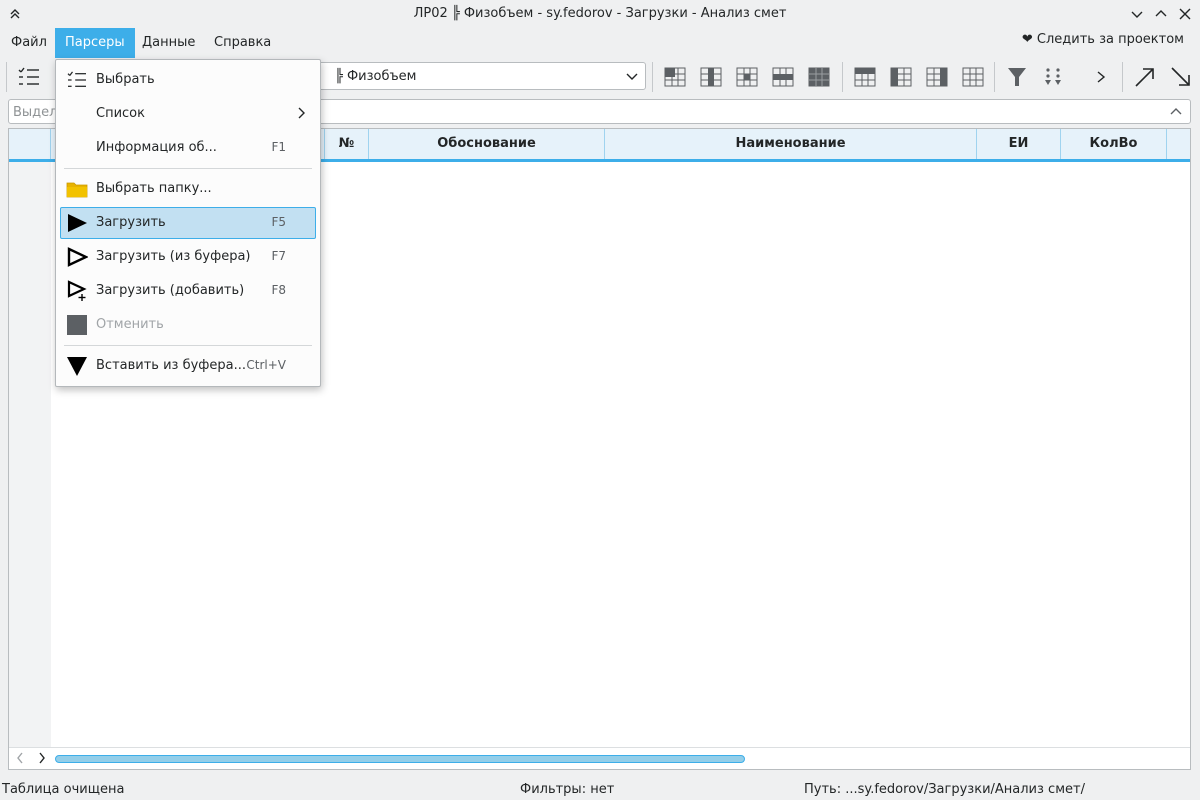 This screenshot has height=800, width=1200. What do you see at coordinates (242, 43) in the screenshot?
I see `menu-help: Справка` at bounding box center [242, 43].